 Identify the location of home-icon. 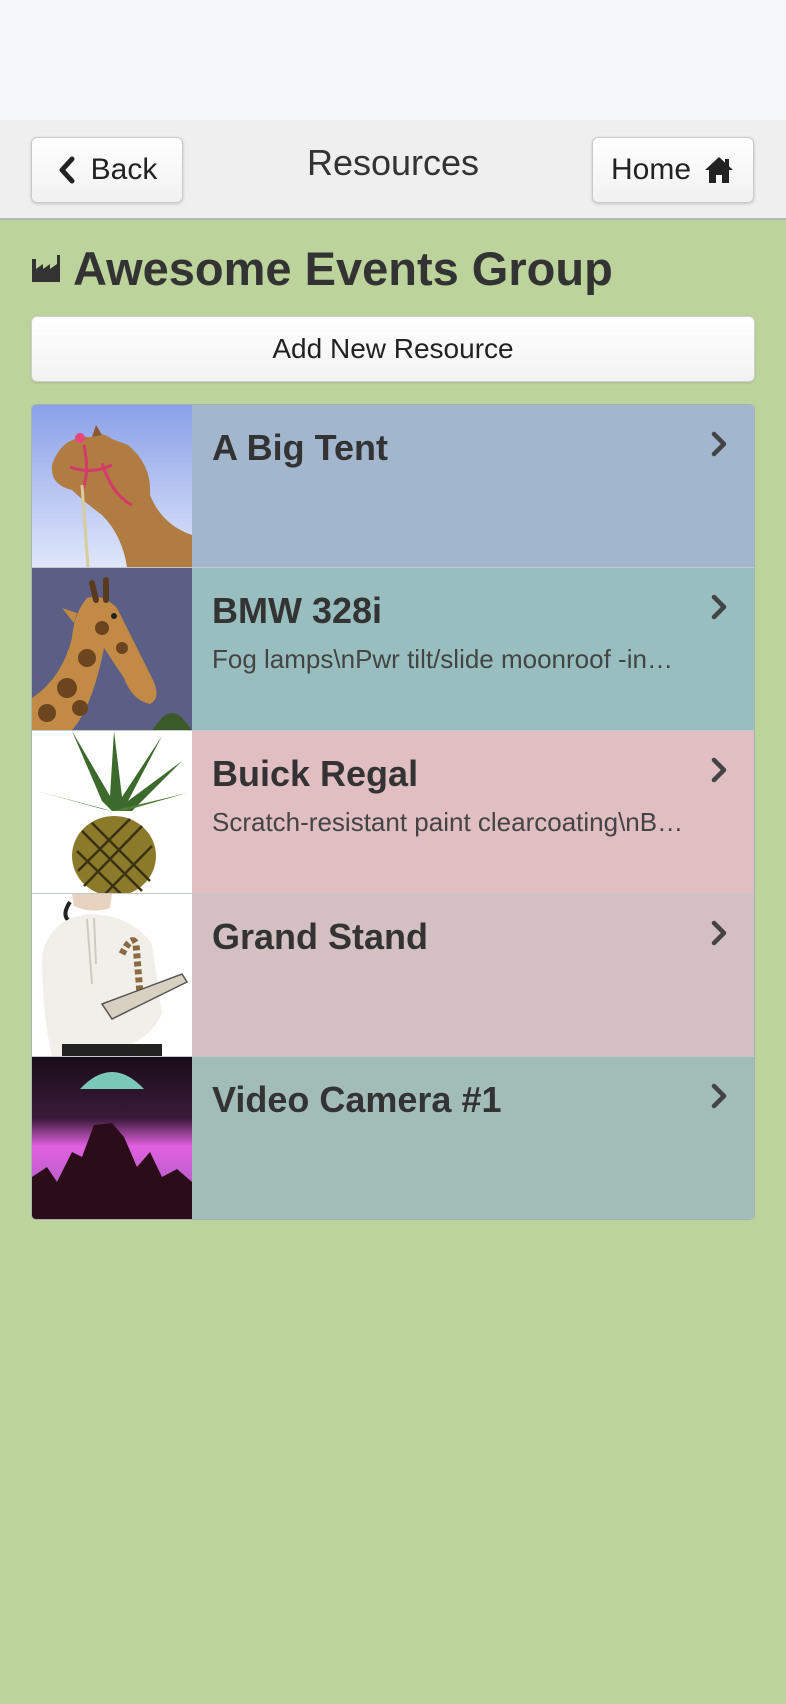
(719, 170).